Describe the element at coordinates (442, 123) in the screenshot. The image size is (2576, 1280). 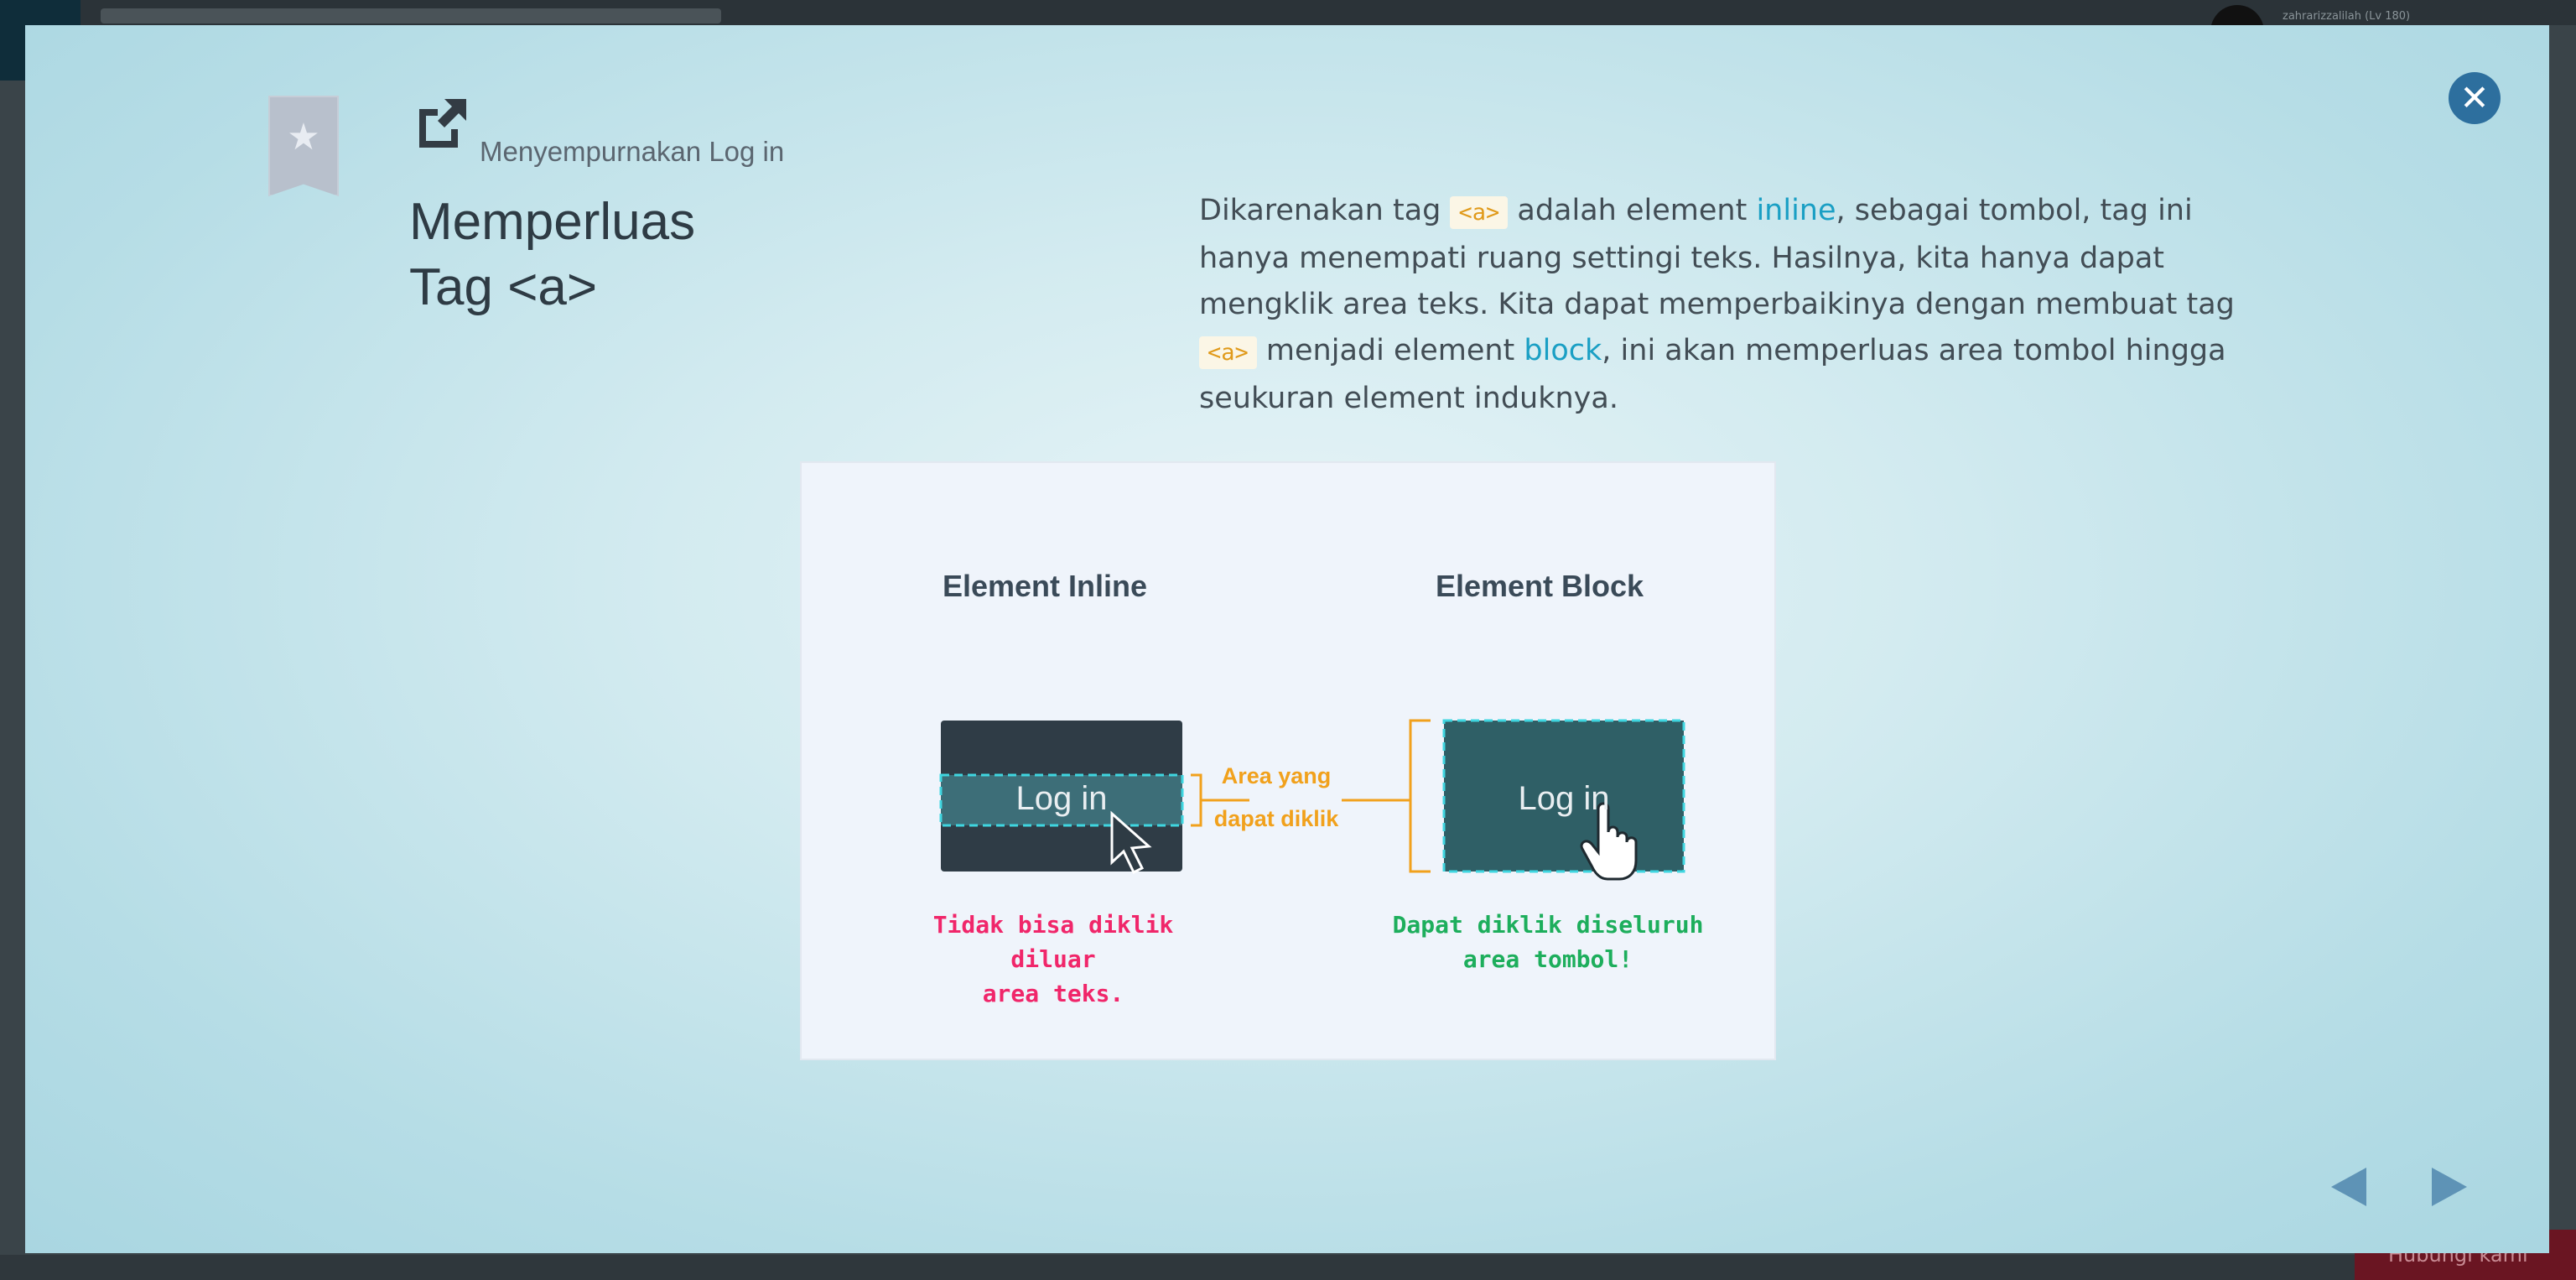
I see `external-link-icon` at that location.